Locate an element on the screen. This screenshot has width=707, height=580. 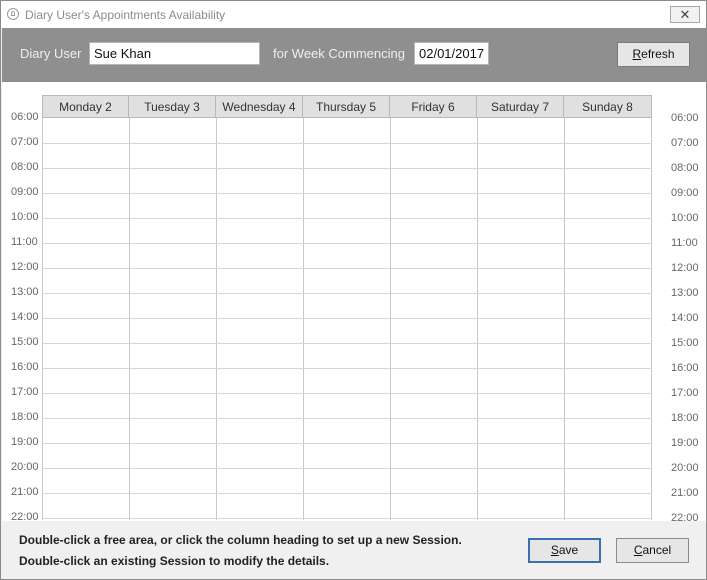
diary-user-field: Sue Khan is located at coordinates (174, 53).